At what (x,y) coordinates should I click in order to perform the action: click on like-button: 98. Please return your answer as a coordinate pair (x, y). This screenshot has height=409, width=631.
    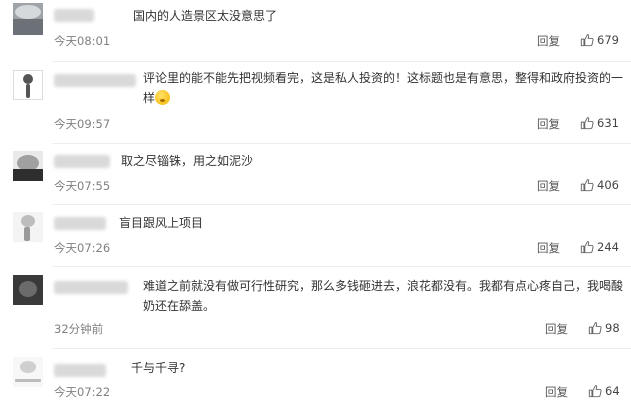
    Looking at the image, I should click on (604, 328).